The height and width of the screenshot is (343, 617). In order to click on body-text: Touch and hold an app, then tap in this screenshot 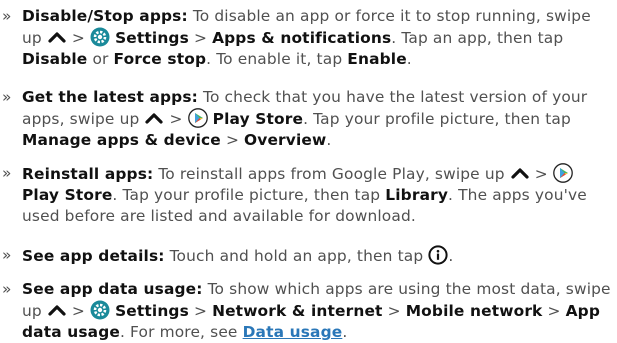, I will do `click(296, 256)`.